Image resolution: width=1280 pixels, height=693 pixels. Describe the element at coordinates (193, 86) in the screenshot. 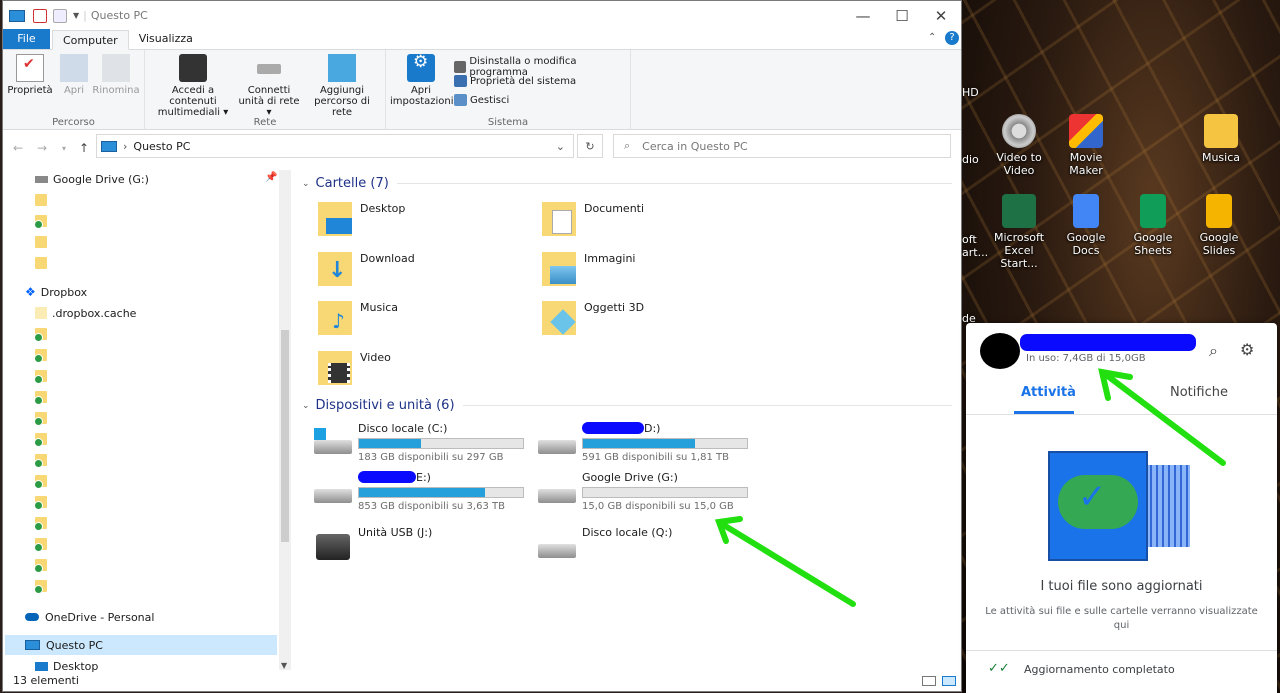

I see `media-button: Accedi a contenuti multimediali ▾` at that location.